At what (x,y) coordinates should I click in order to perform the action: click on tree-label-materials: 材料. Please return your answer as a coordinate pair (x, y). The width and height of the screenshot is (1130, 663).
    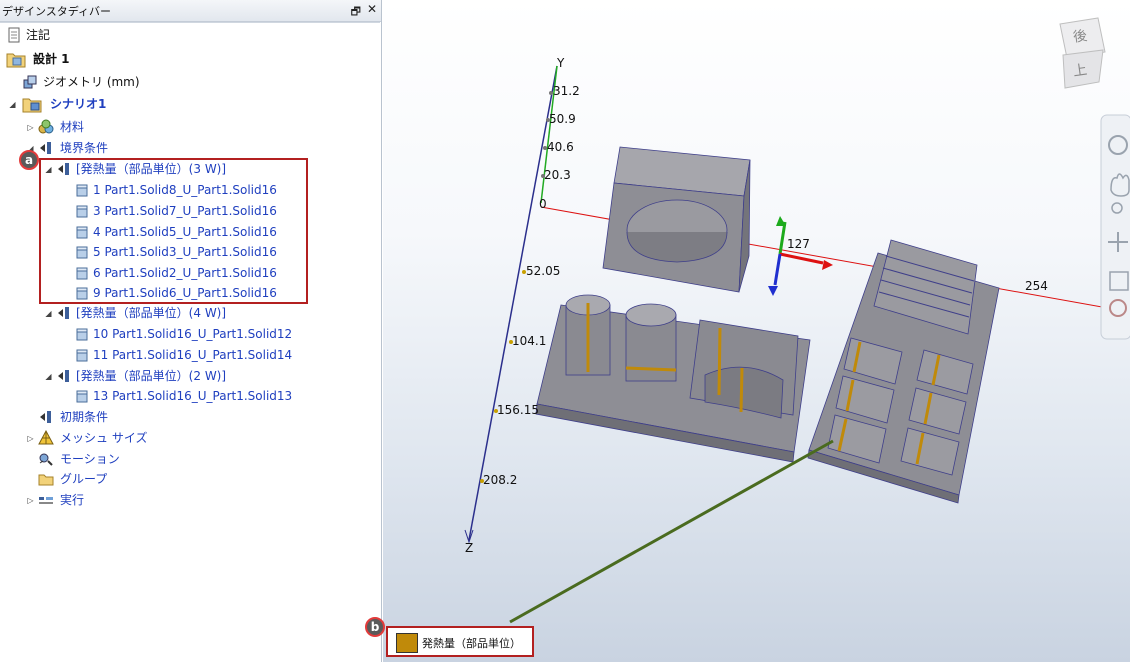
    Looking at the image, I should click on (72, 127).